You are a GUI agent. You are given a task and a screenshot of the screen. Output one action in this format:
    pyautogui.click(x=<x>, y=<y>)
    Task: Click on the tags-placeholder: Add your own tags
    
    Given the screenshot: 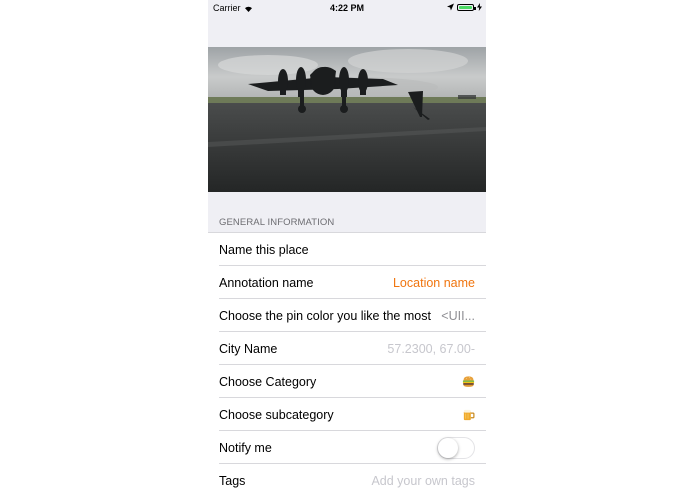 What is the action you would take?
    pyautogui.click(x=423, y=481)
    